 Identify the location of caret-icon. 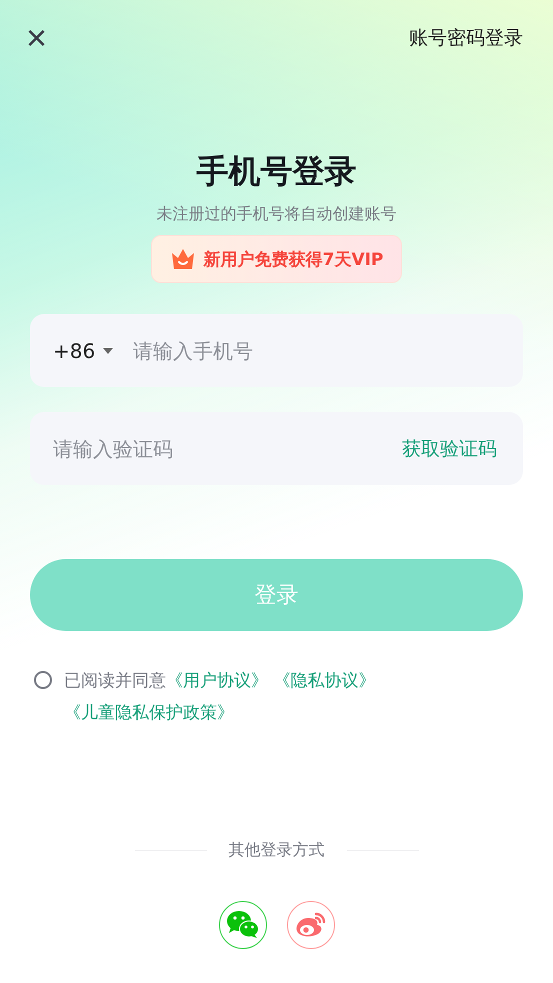
(108, 351).